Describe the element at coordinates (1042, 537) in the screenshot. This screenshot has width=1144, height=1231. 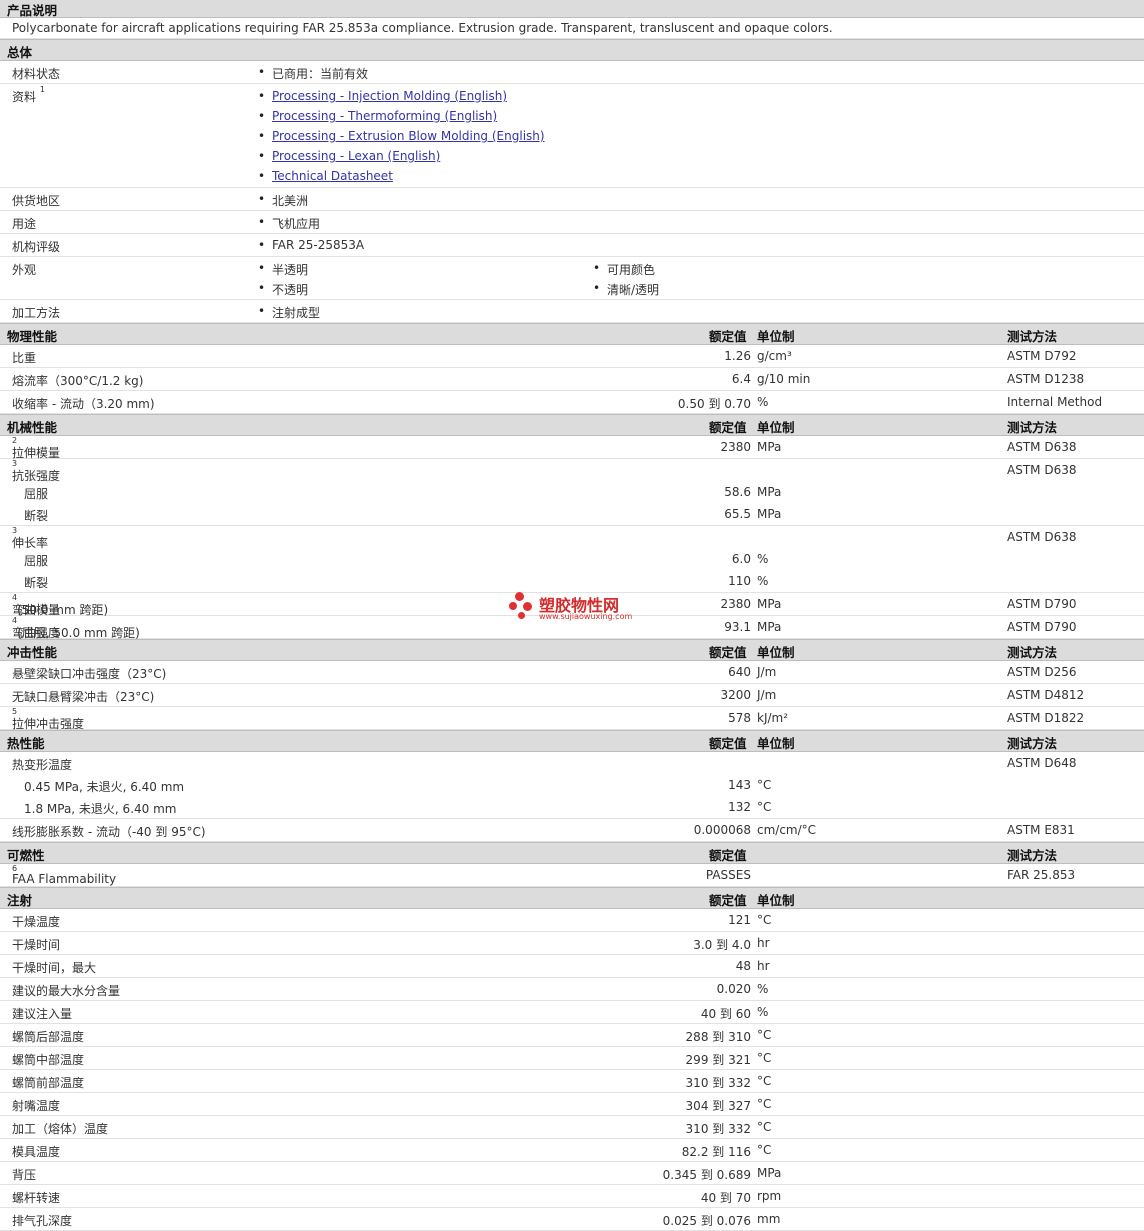
I see `test-method: ASTM D638` at that location.